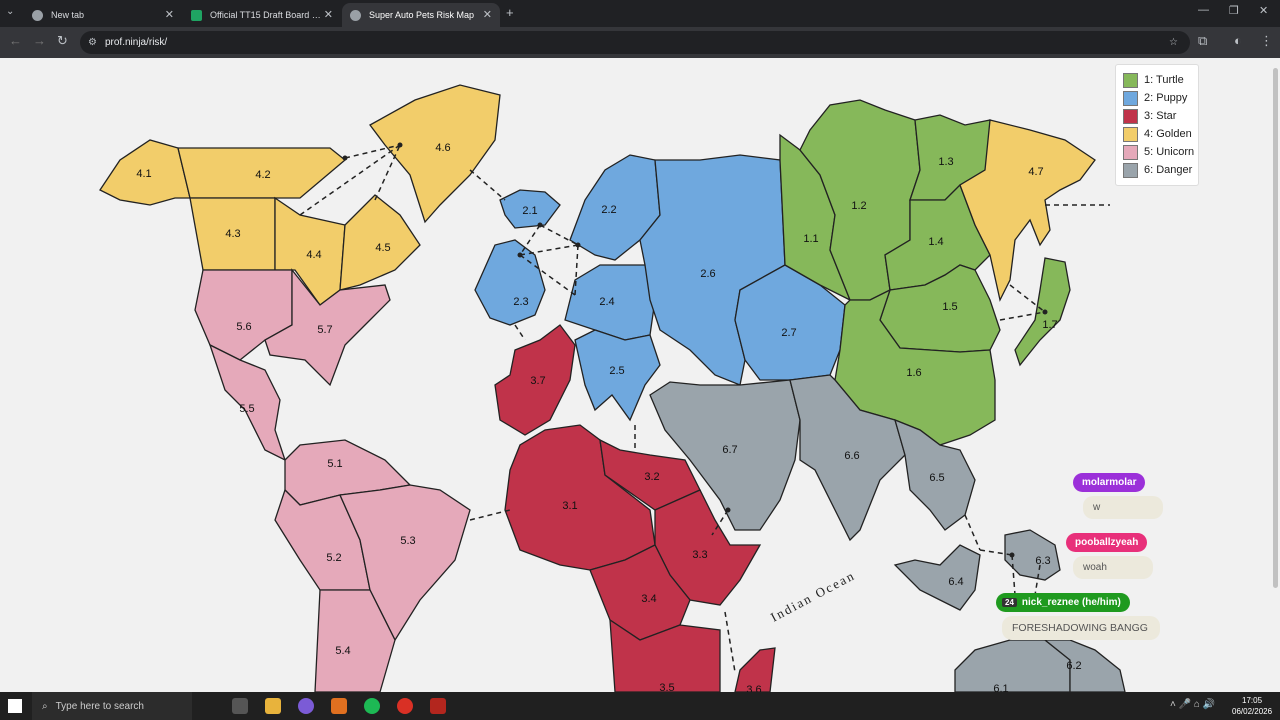  What do you see at coordinates (1035, 172) in the screenshot?
I see `label-4-7: 4.7` at bounding box center [1035, 172].